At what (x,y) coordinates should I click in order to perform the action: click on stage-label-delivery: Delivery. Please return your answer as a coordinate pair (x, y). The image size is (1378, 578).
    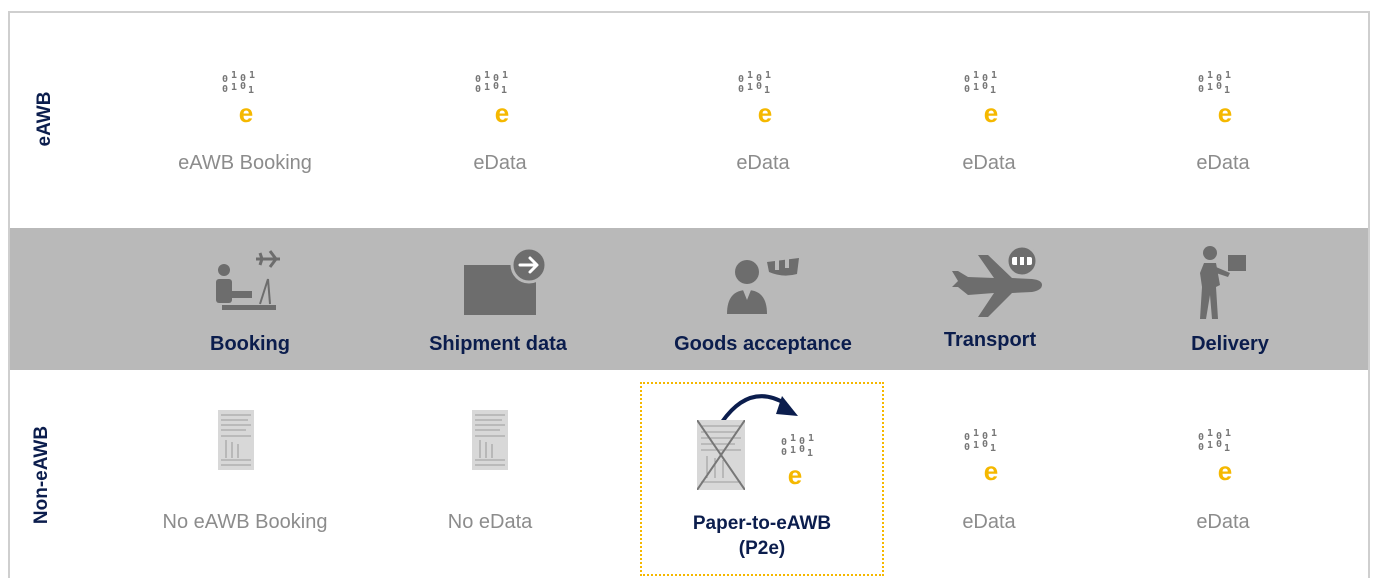
    Looking at the image, I should click on (1230, 344).